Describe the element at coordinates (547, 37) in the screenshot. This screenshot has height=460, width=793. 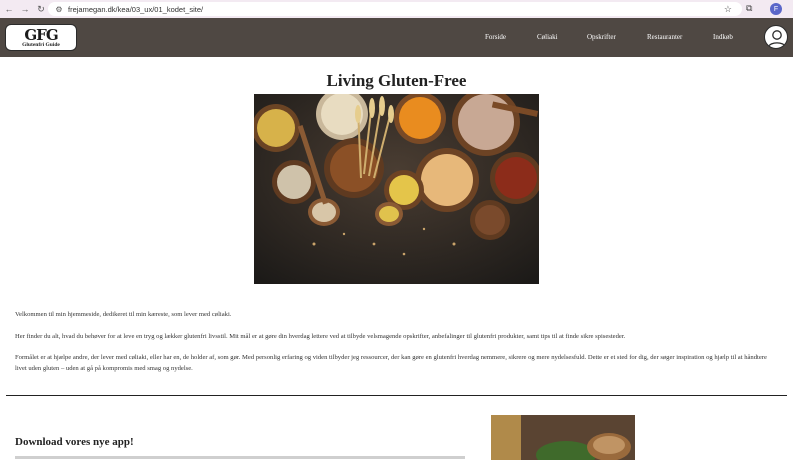
I see `nav-item-coliaki: Cøliaki` at that location.